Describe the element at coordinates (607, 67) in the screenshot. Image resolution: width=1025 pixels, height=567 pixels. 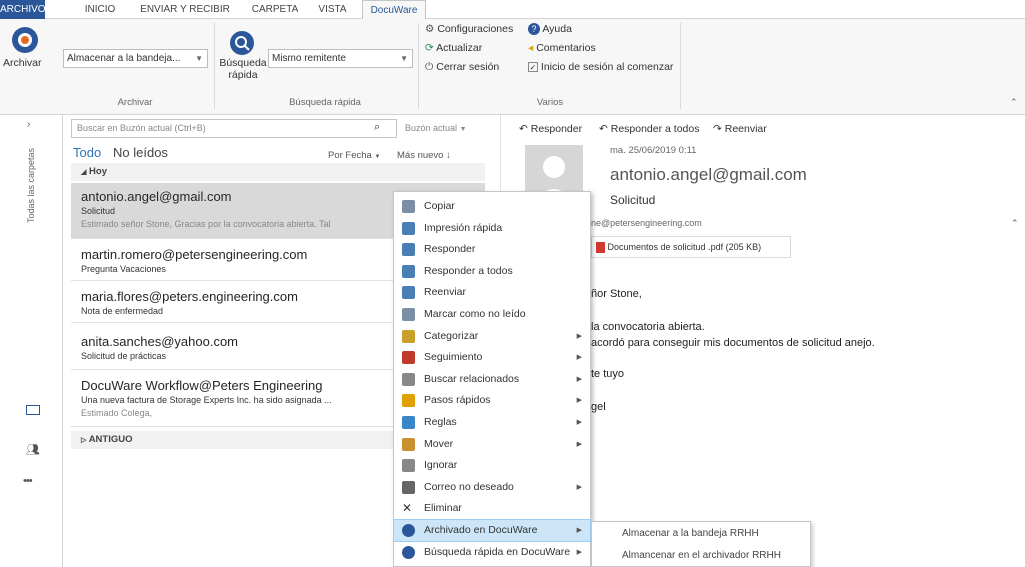
I see `login-start-label: Inicio de sesión al comenzar` at that location.